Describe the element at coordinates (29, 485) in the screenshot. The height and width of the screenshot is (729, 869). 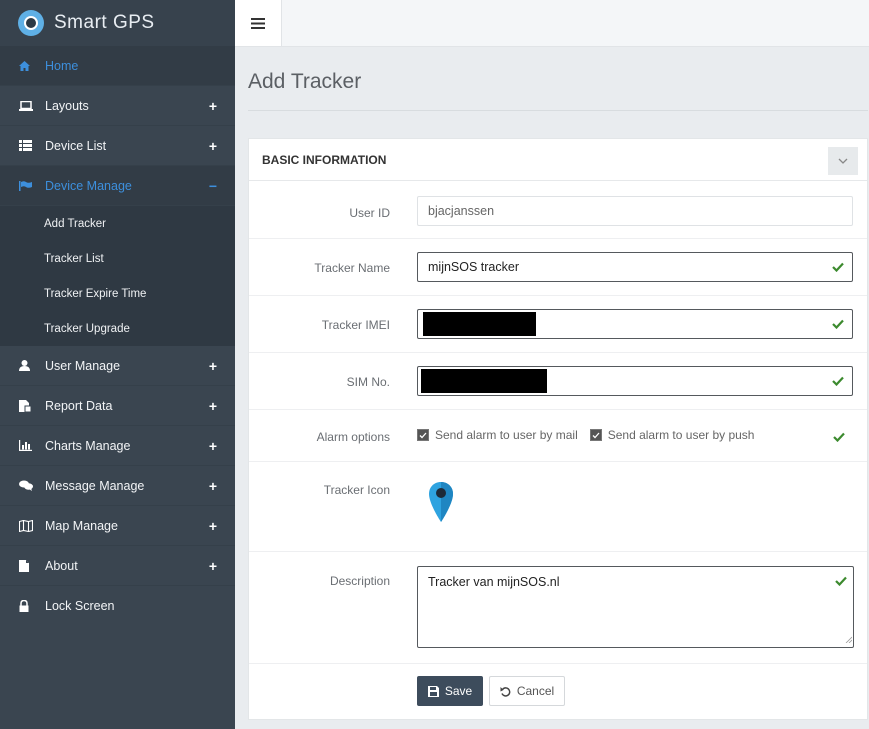
I see `chat-icon` at that location.